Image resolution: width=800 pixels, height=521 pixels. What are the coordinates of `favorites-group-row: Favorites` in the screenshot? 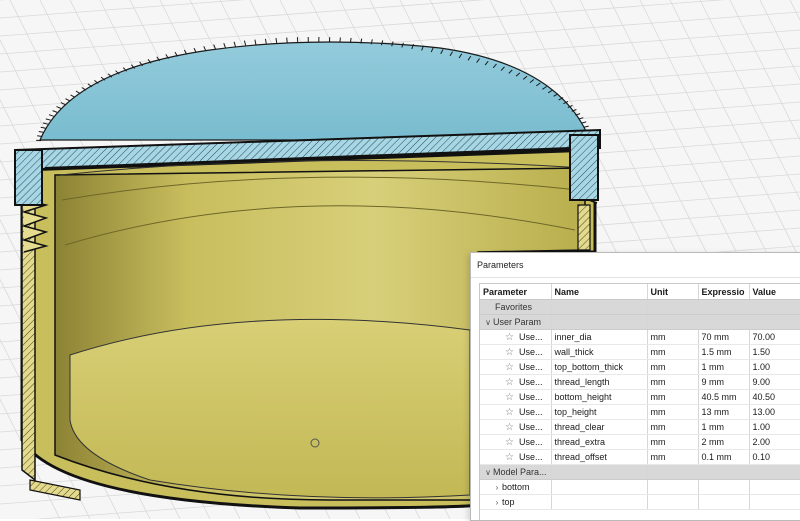 It's located at (640, 307).